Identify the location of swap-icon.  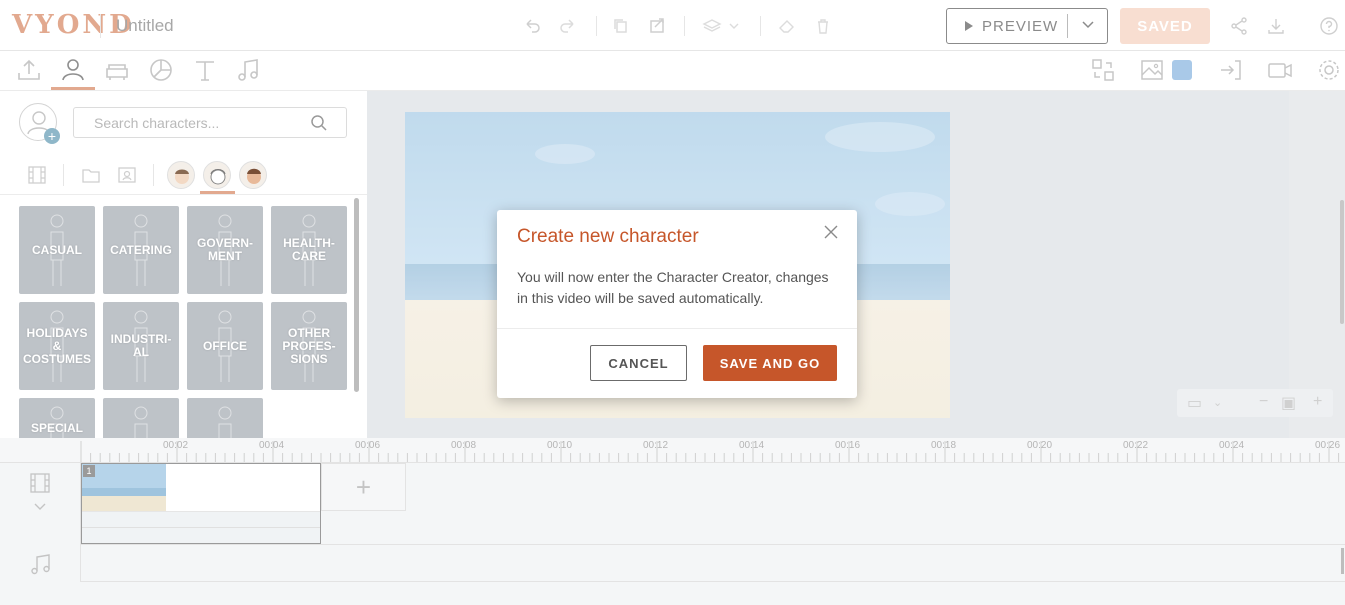
(1103, 70).